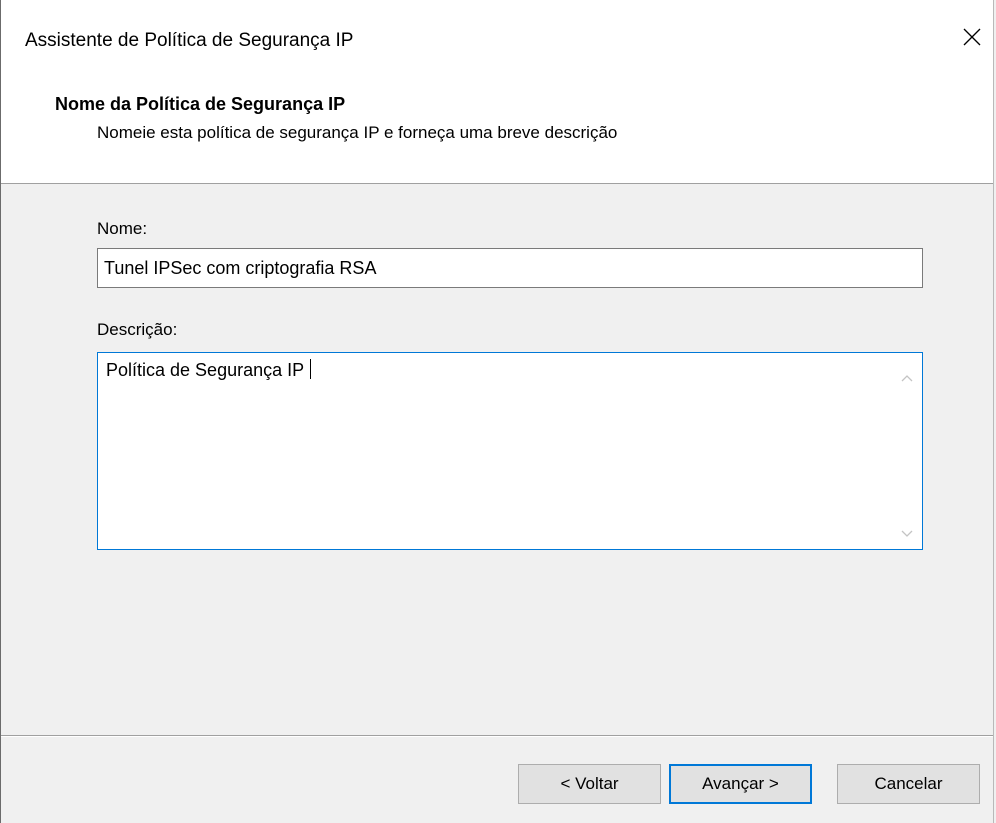 The height and width of the screenshot is (823, 996). Describe the element at coordinates (740, 784) in the screenshot. I see `next-button: Avançar >` at that location.